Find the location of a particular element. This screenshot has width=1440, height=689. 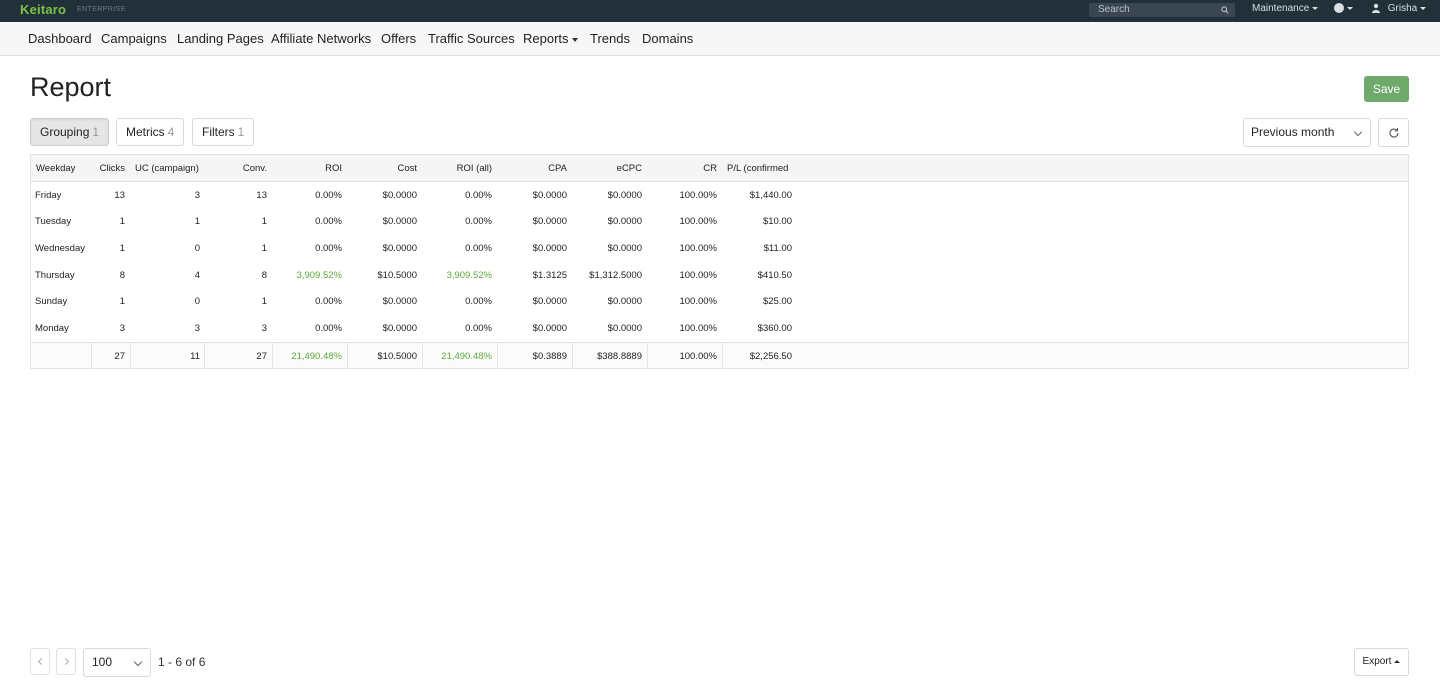

logo: Keitaro is located at coordinates (43, 9).